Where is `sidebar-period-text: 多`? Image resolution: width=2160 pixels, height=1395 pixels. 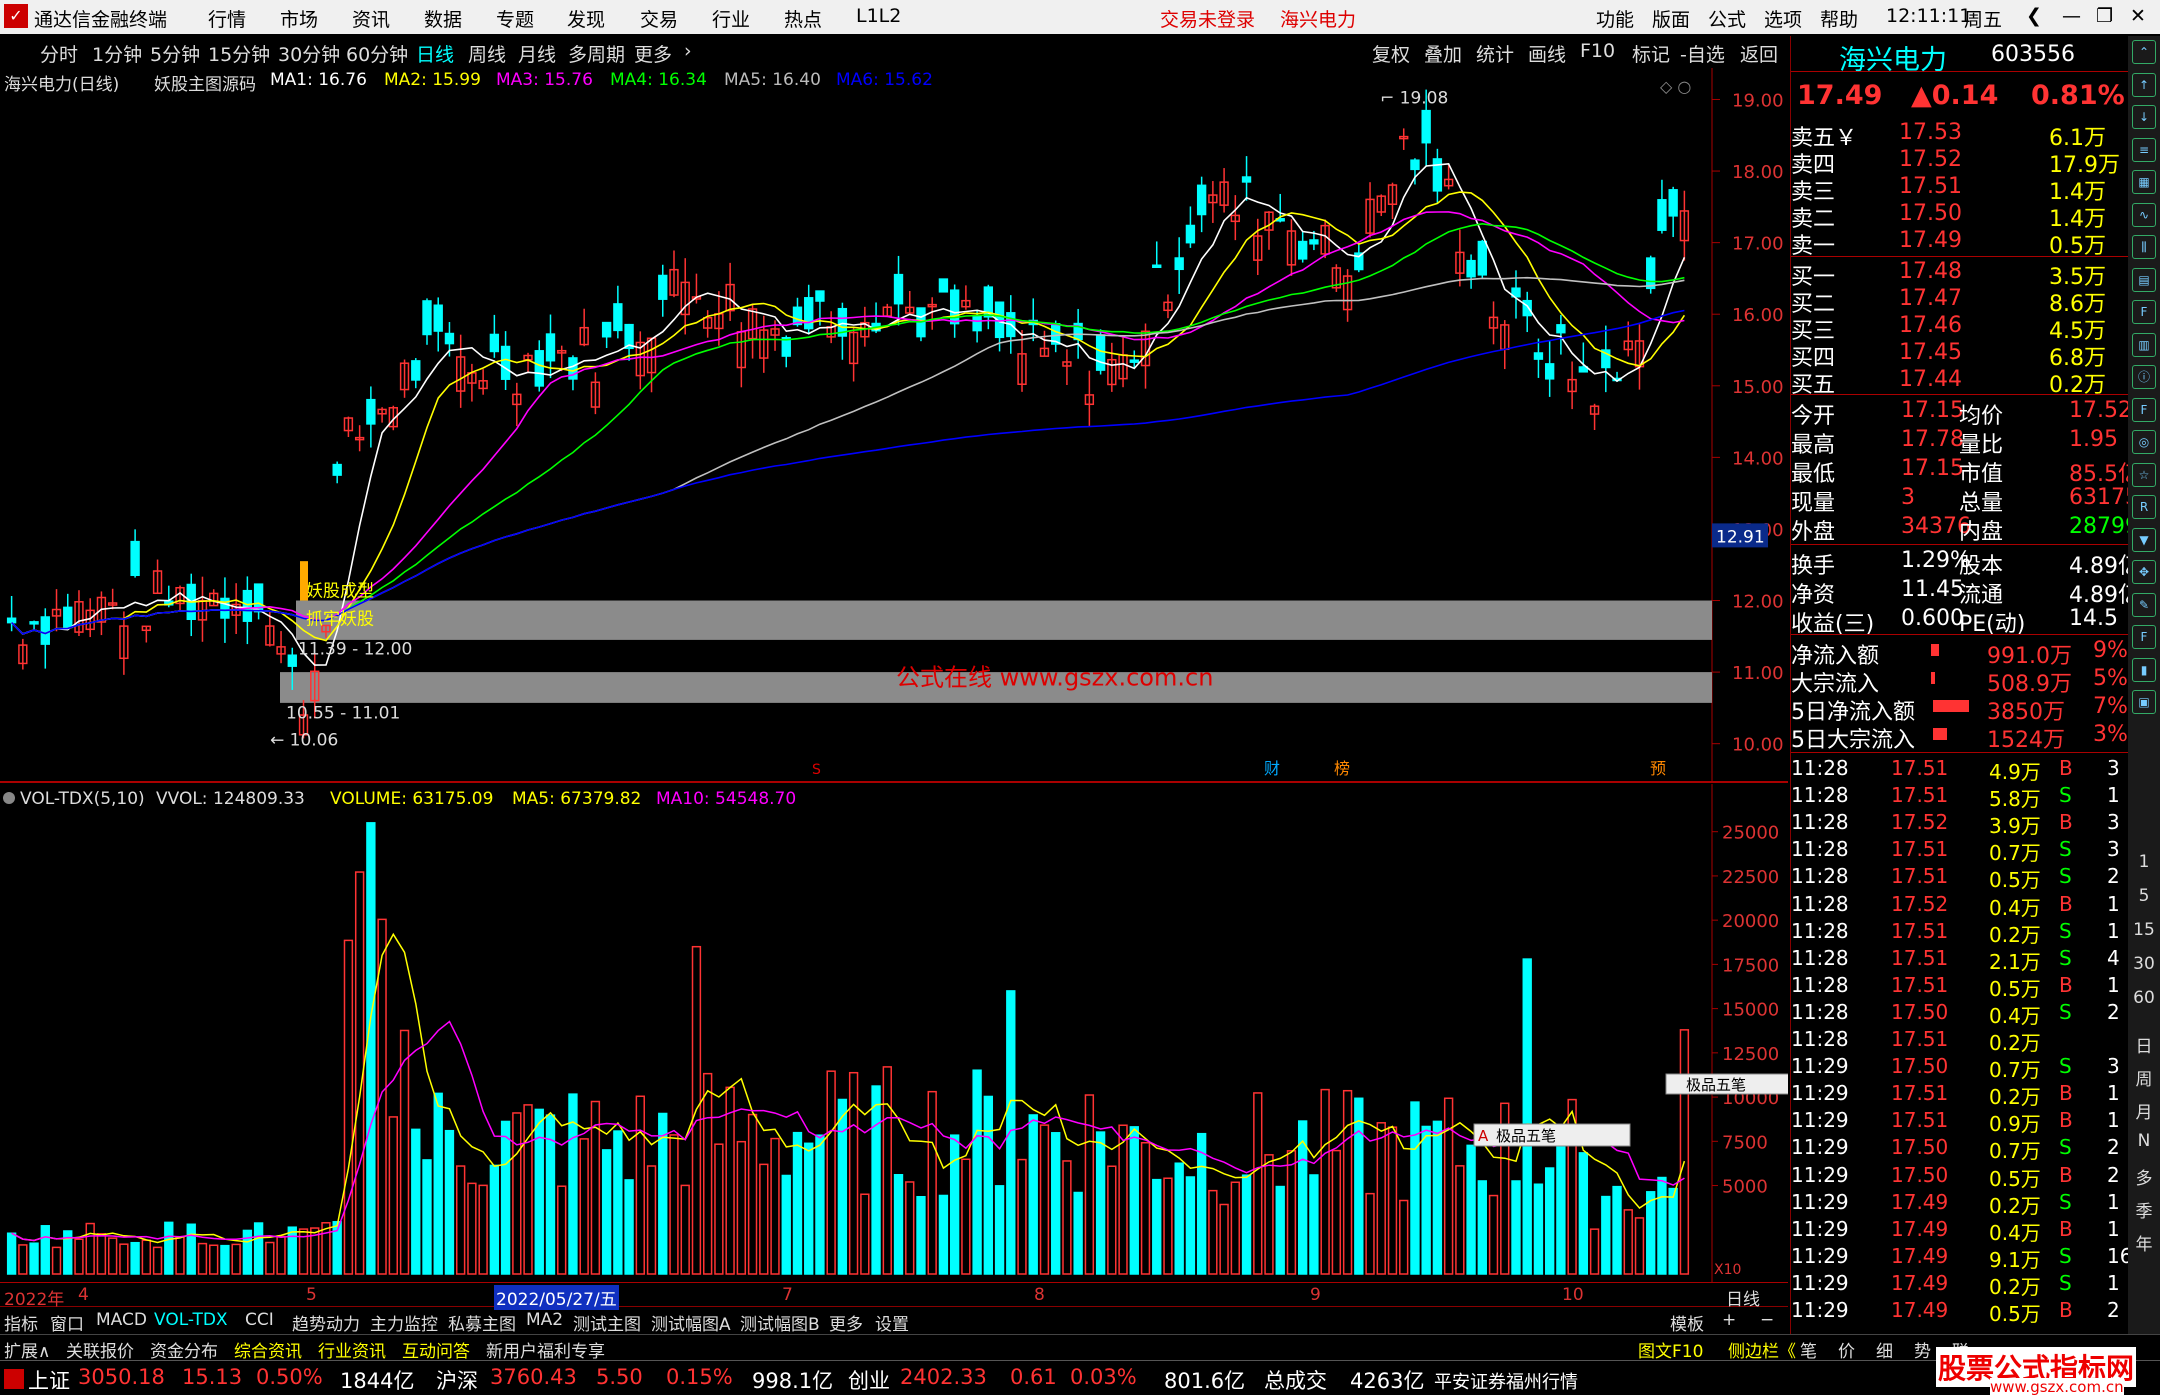
sidebar-period-text: 多 is located at coordinates (2144, 1176).